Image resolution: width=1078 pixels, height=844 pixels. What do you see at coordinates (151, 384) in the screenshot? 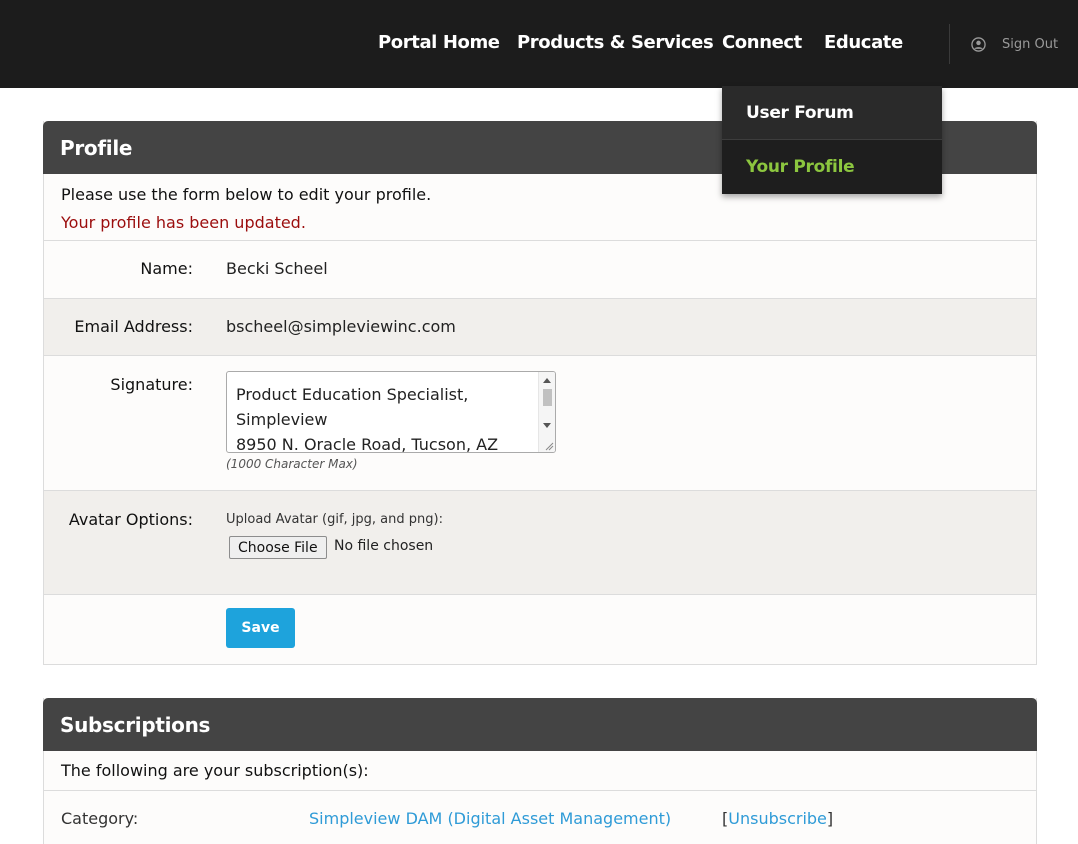
I see `signature-label: Signature:` at bounding box center [151, 384].